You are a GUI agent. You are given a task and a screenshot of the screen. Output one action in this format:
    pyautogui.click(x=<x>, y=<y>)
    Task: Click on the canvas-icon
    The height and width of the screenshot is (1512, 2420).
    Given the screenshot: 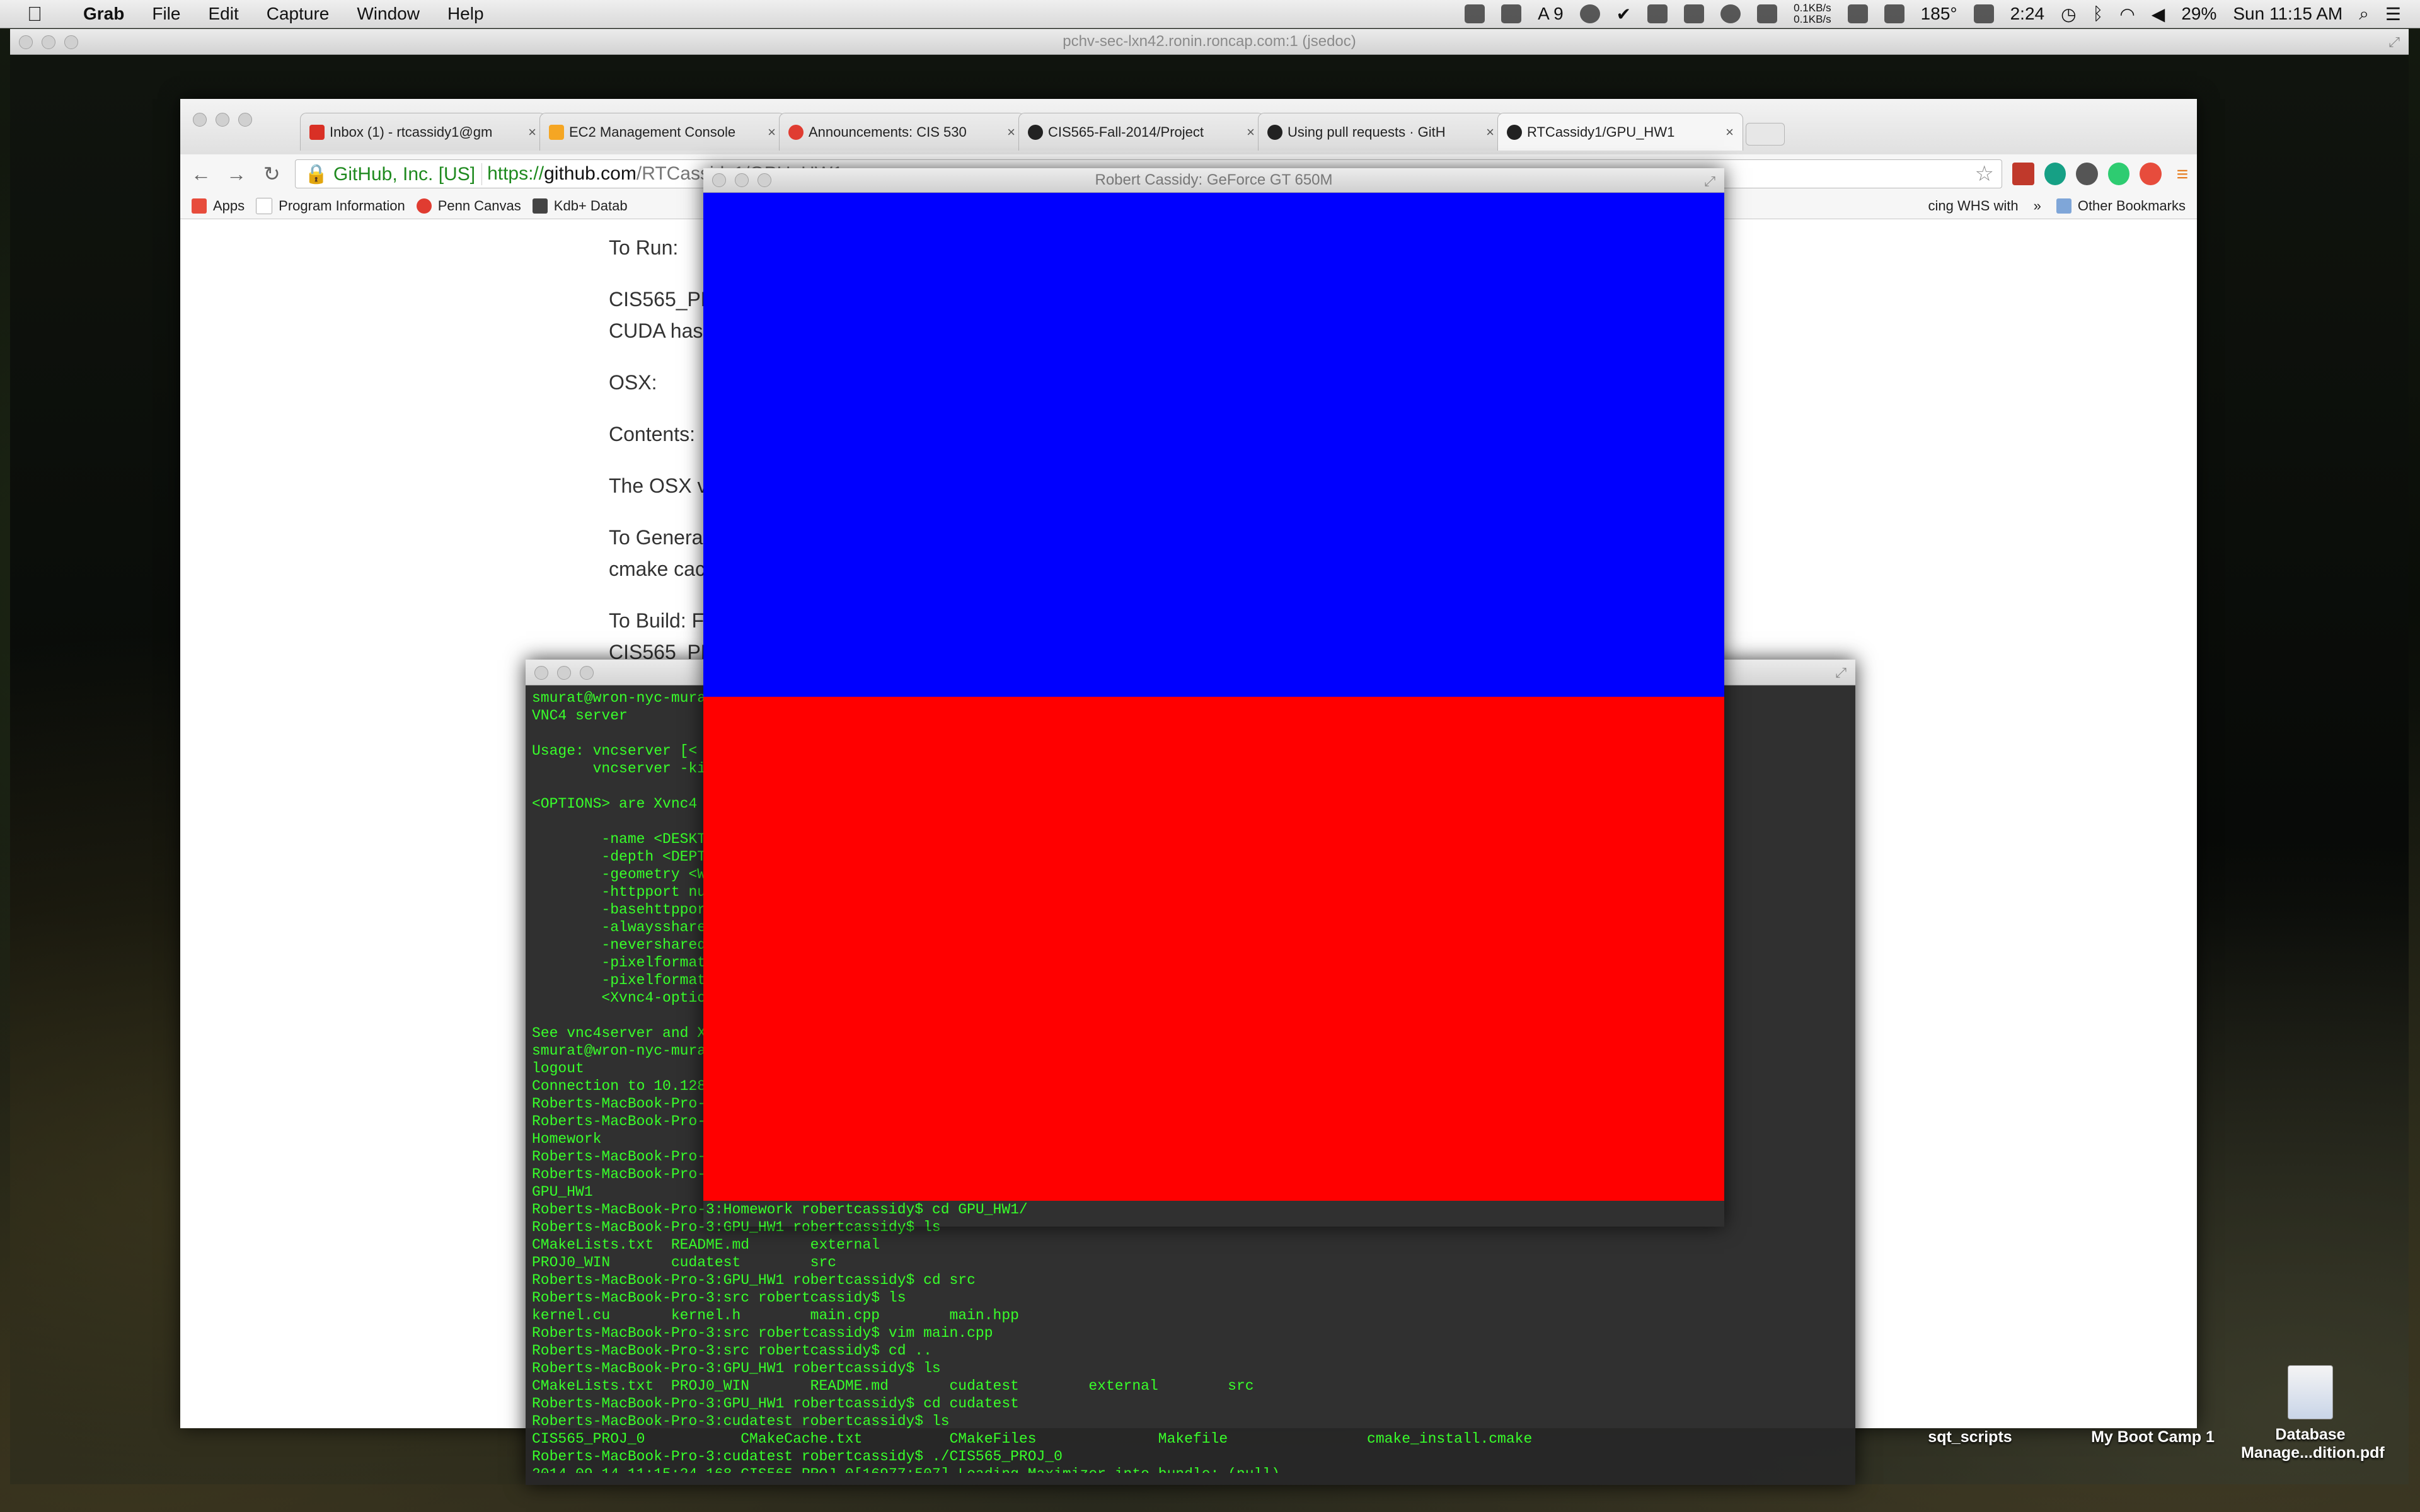 What is the action you would take?
    pyautogui.click(x=424, y=206)
    